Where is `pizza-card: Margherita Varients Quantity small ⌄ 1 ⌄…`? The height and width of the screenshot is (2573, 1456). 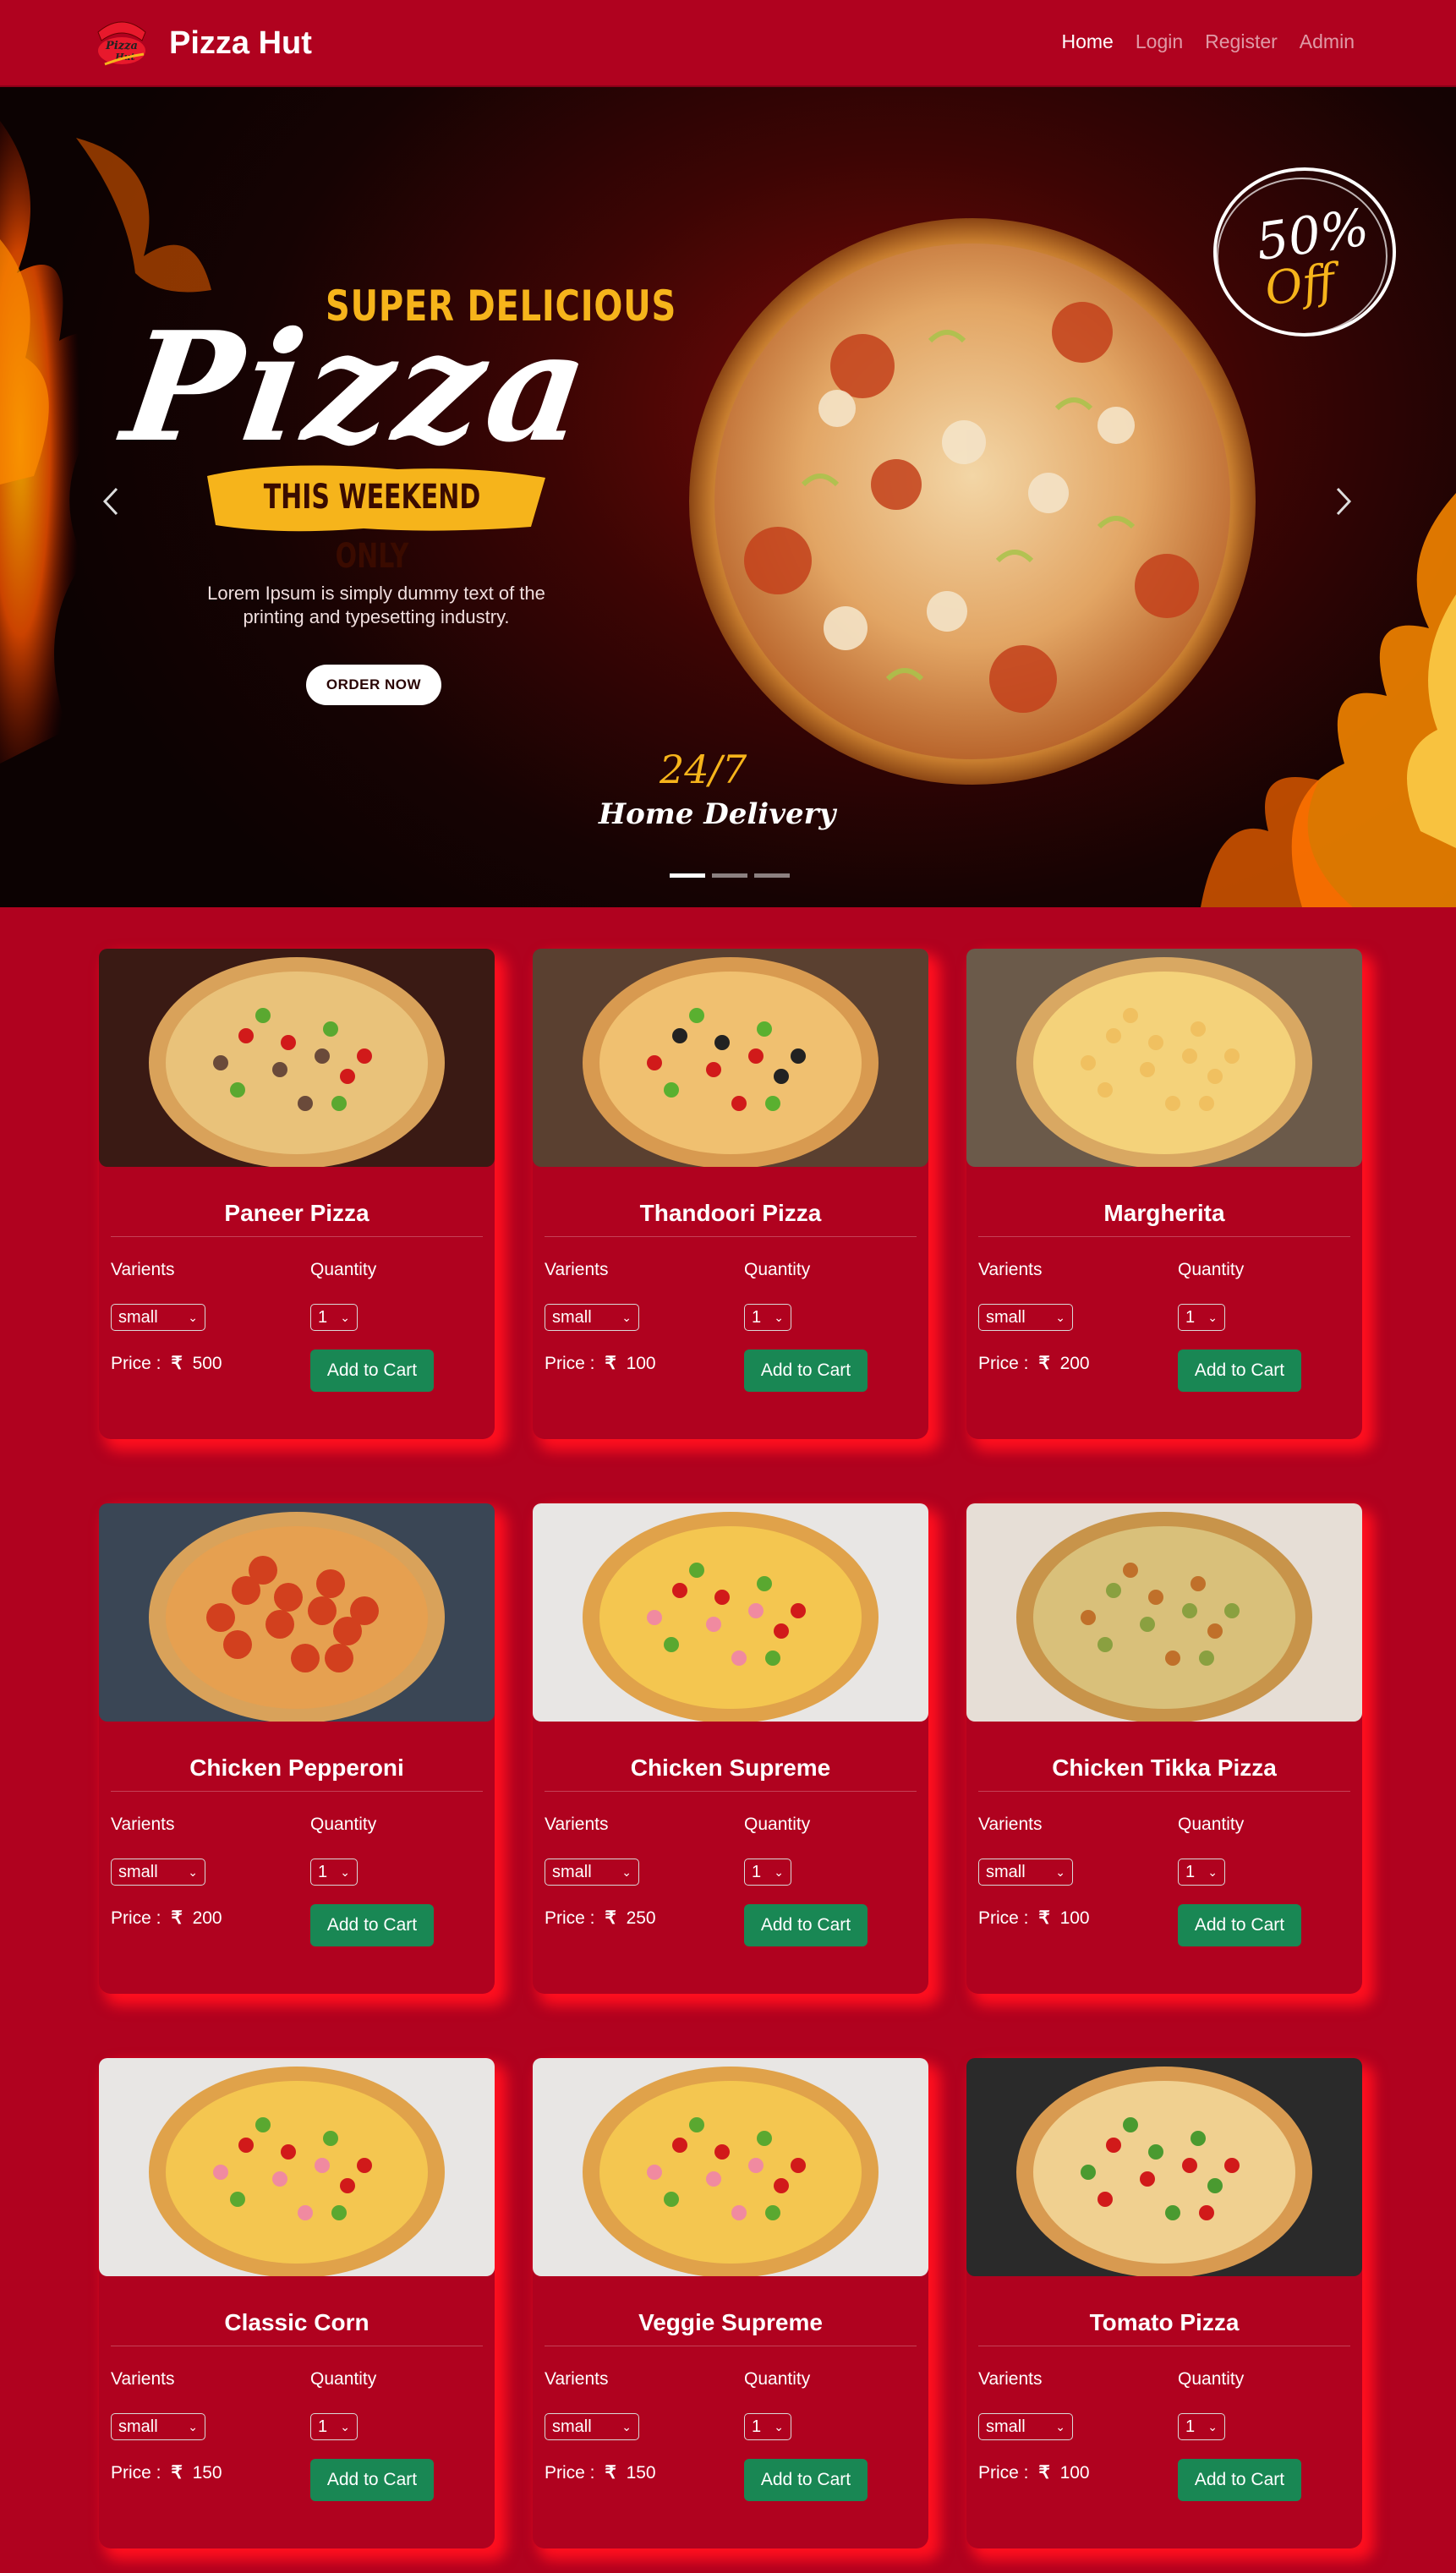
pizza-card: Margherita Varients Quantity small ⌄ 1 ⌄… is located at coordinates (1164, 1194).